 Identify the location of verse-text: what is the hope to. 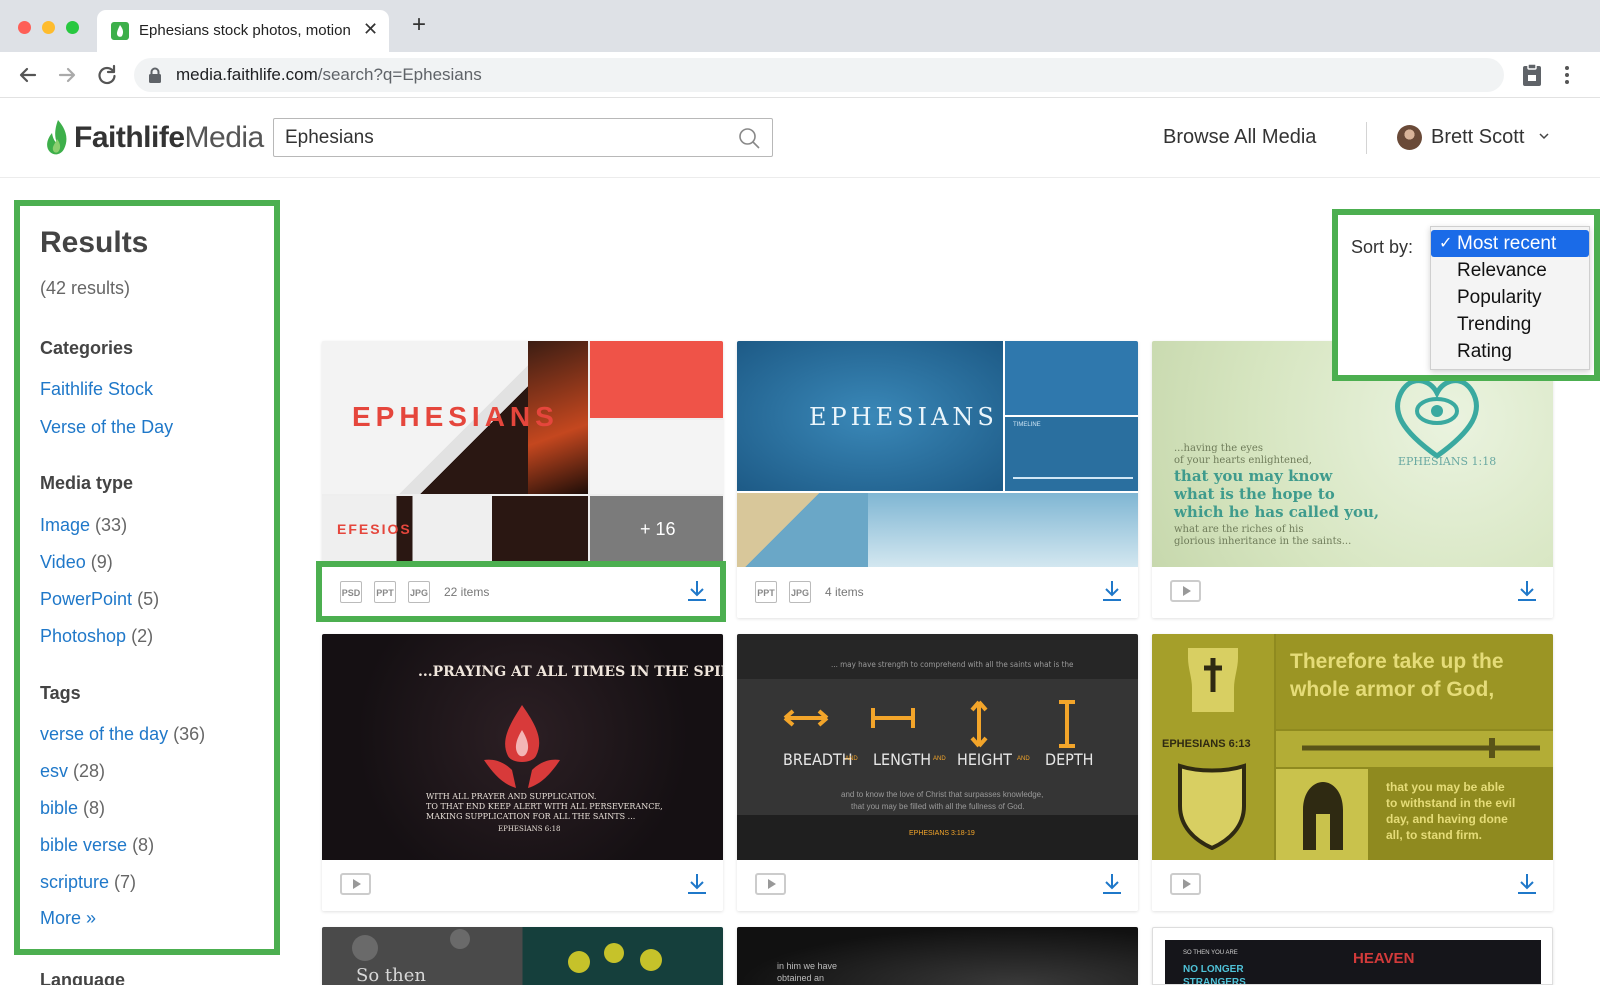
(1254, 494).